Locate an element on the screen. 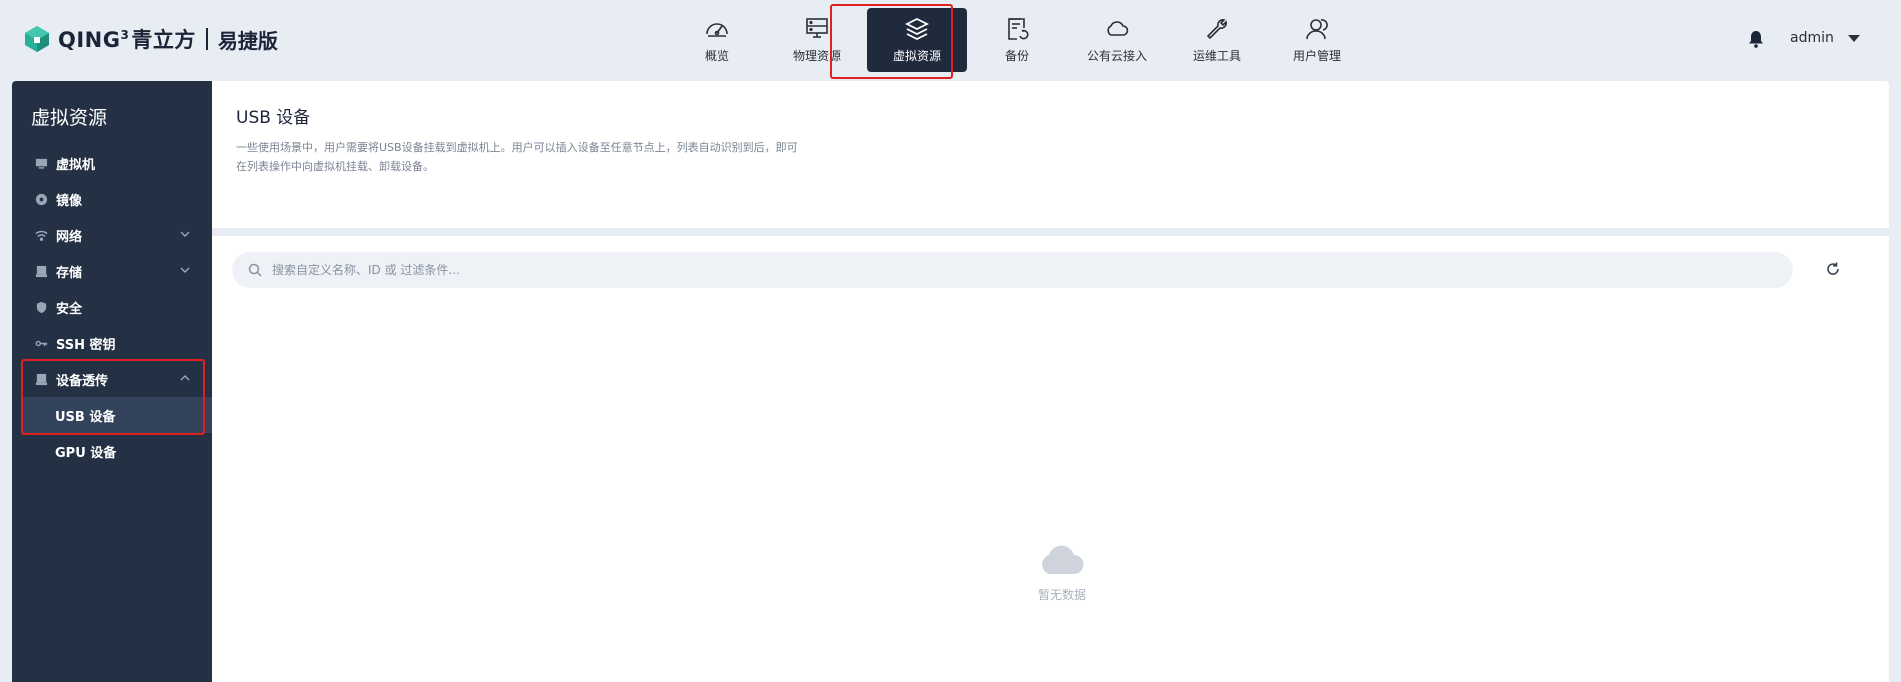 The image size is (1901, 682). cloud-icon is located at coordinates (1118, 28).